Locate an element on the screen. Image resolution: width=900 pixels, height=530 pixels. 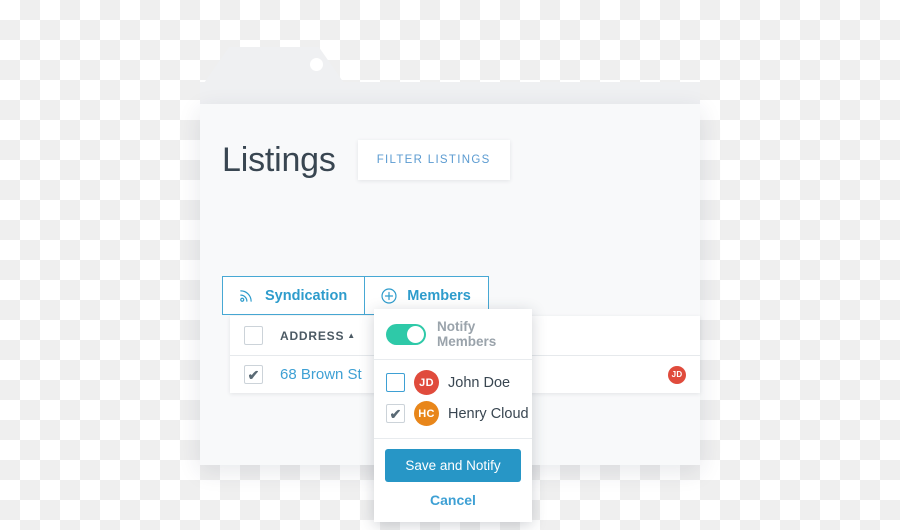
plus-circle-icon is located at coordinates (388, 295).